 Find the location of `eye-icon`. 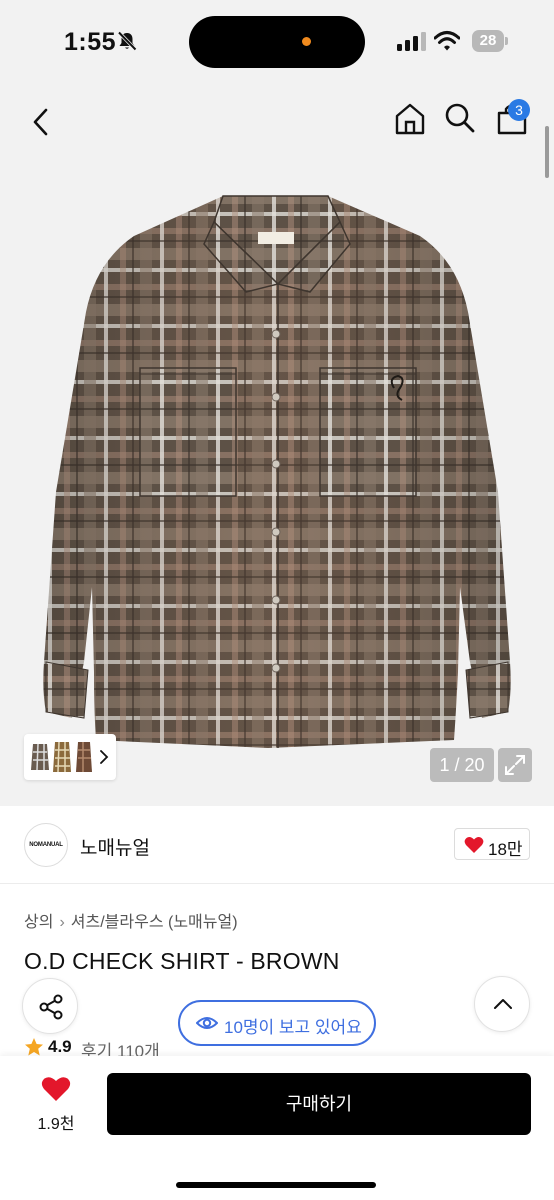

eye-icon is located at coordinates (207, 1023).